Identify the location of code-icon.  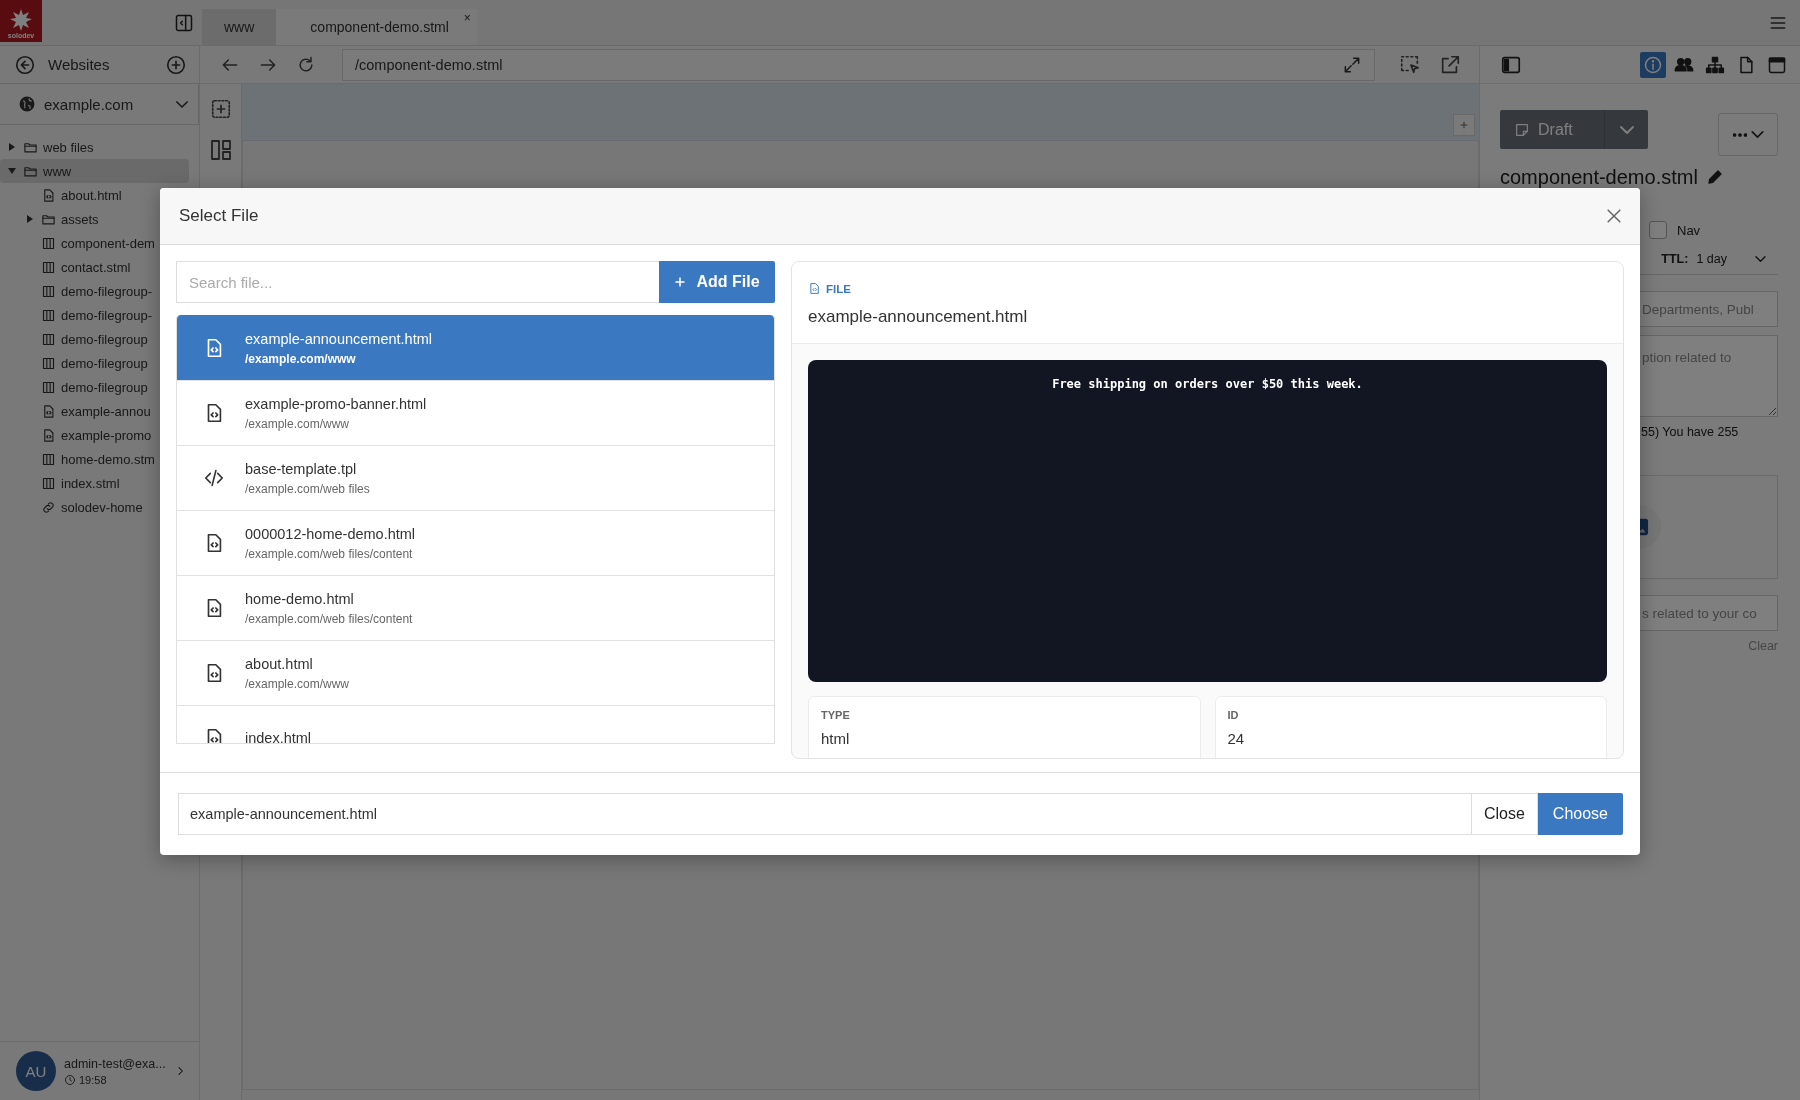
(214, 478).